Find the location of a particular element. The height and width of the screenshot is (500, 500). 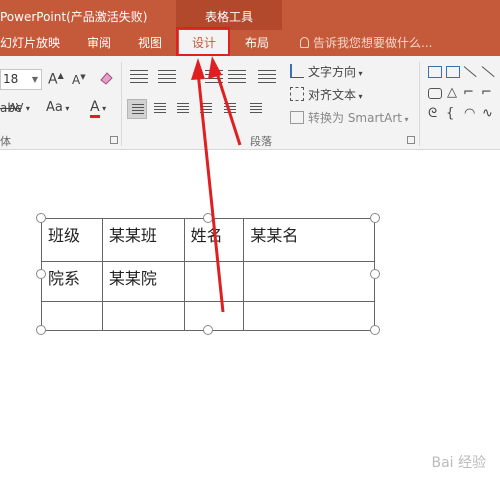

align-left-icon is located at coordinates (138, 109).